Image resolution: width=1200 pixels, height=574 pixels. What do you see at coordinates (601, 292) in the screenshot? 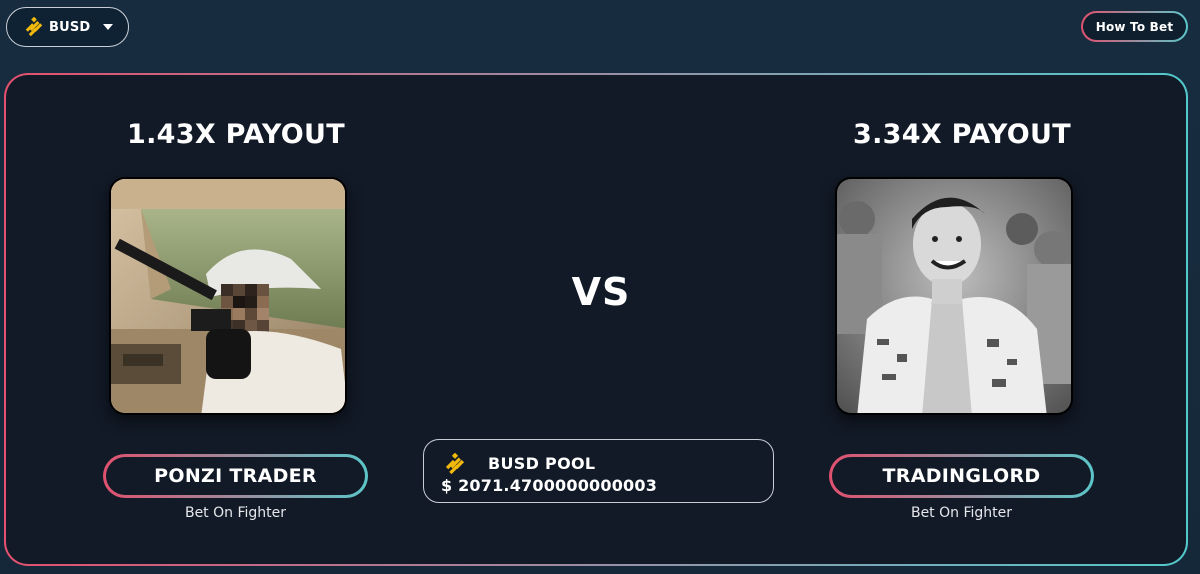
I see `versus-label: VS` at bounding box center [601, 292].